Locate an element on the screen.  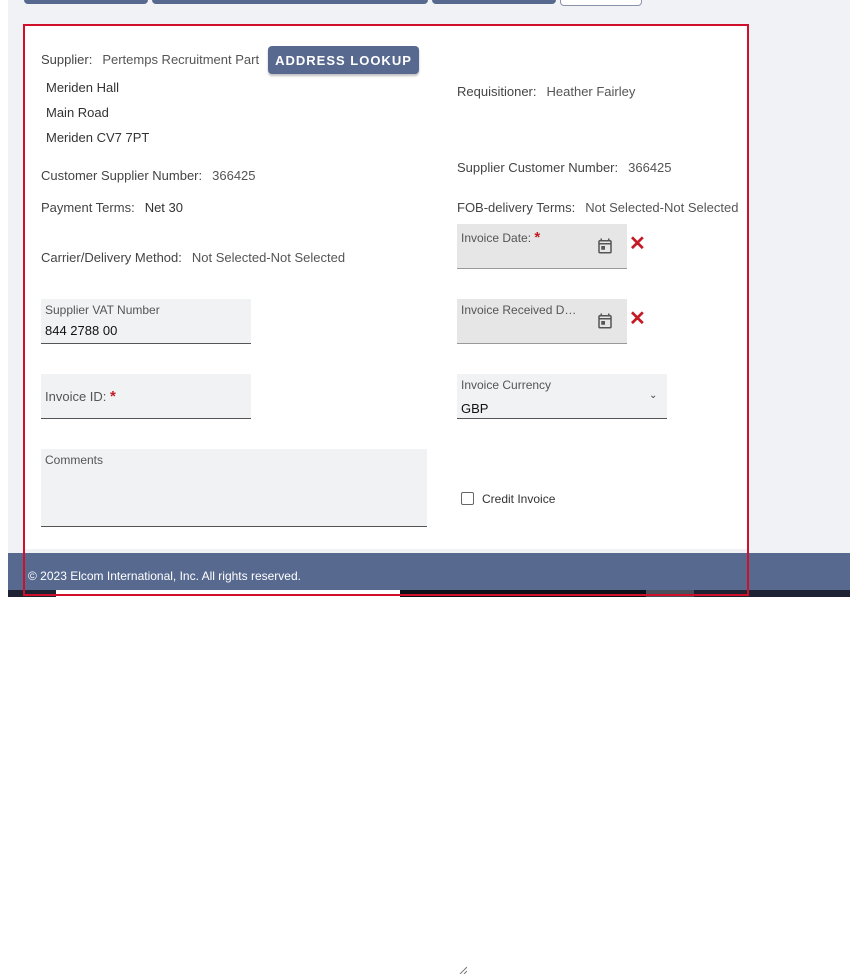
bottom-strip-white-segment is located at coordinates (228, 593).